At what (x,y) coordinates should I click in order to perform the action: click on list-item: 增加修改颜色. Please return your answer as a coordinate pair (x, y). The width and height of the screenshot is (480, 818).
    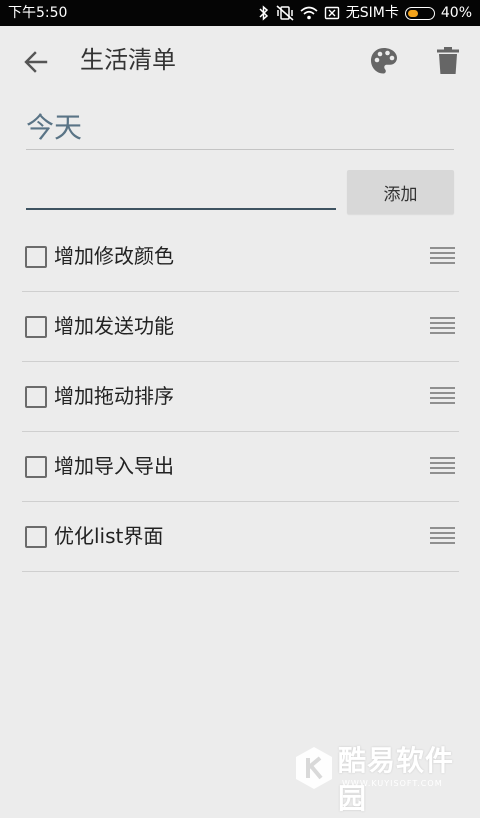
    Looking at the image, I should click on (240, 257).